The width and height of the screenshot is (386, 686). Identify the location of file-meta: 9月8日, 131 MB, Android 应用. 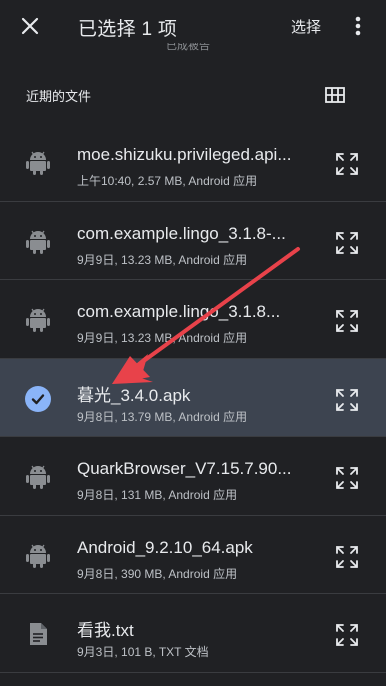
(157, 495).